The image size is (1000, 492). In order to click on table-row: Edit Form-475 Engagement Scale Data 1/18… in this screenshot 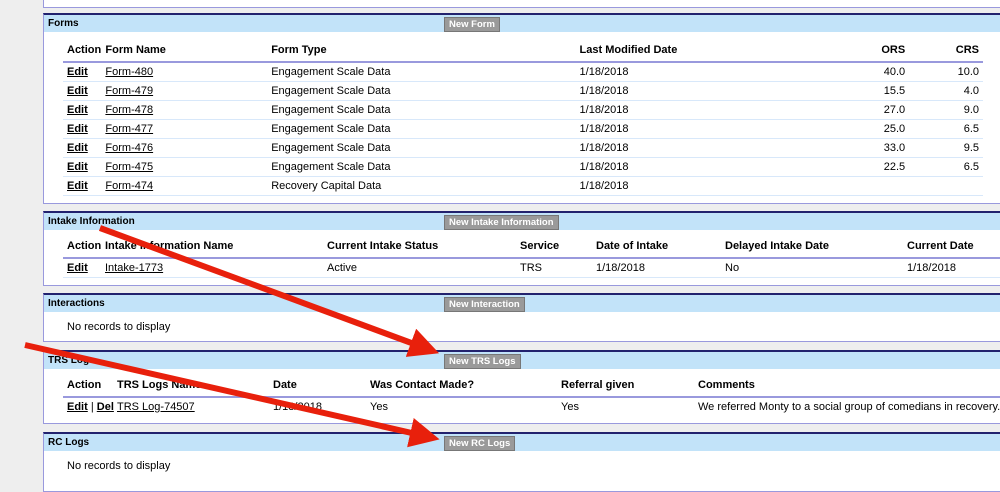, I will do `click(523, 167)`.